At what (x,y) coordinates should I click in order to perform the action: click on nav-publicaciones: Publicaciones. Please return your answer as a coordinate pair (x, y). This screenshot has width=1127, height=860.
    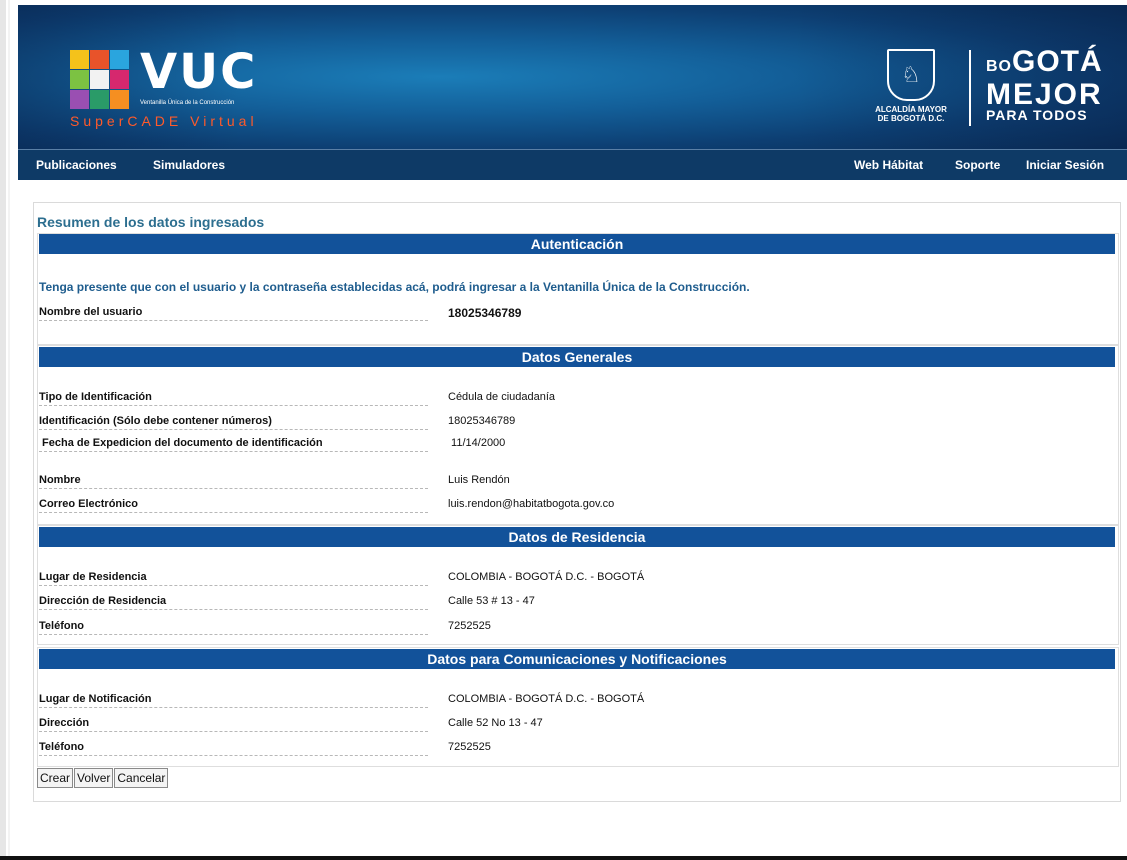
    Looking at the image, I should click on (76, 165).